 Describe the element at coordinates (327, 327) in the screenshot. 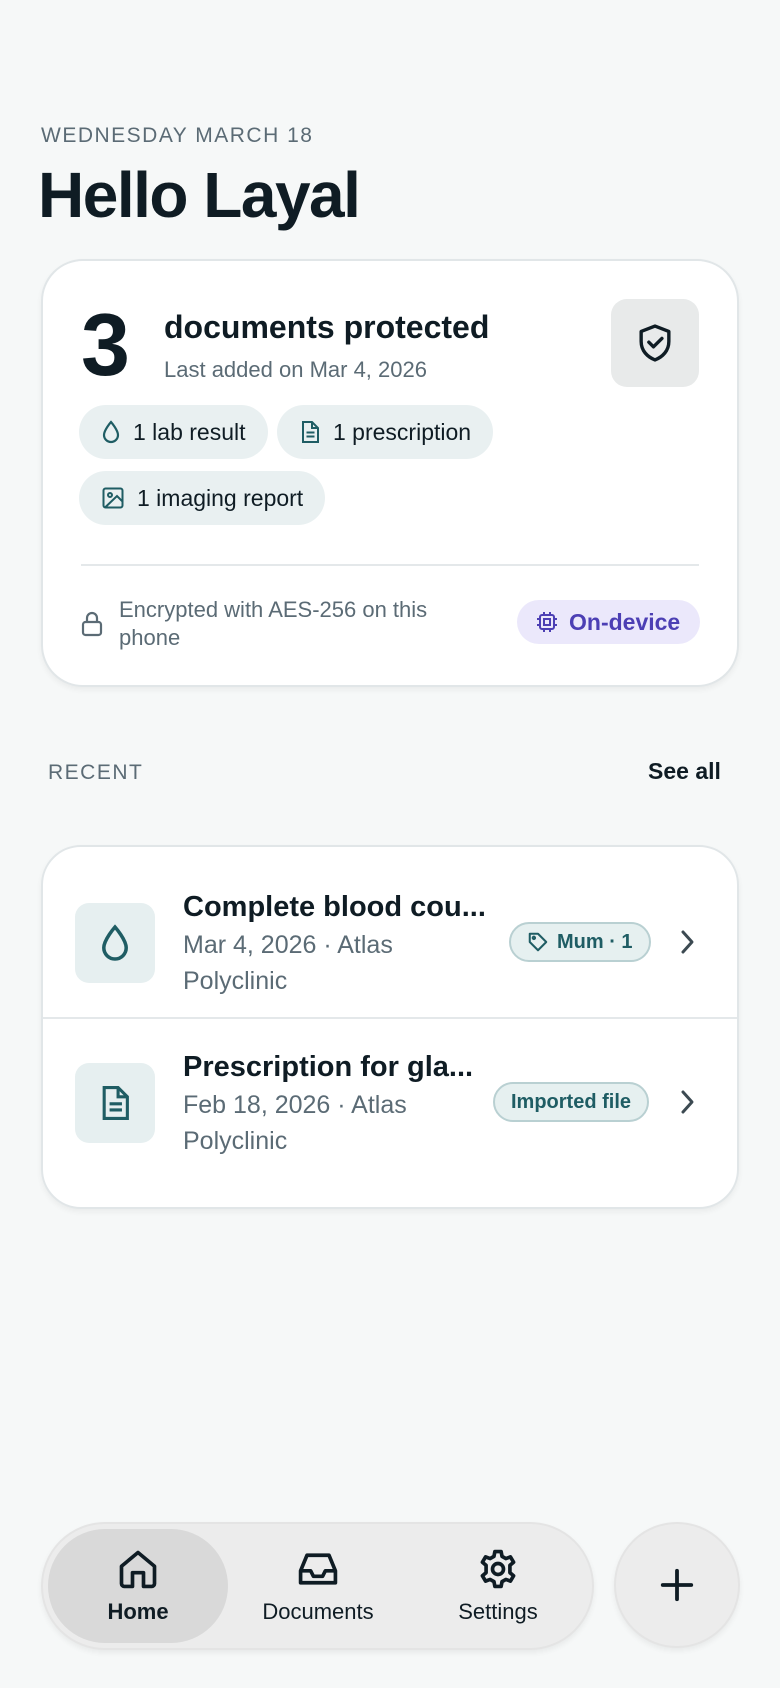

I see `summary-title: documents protected` at that location.